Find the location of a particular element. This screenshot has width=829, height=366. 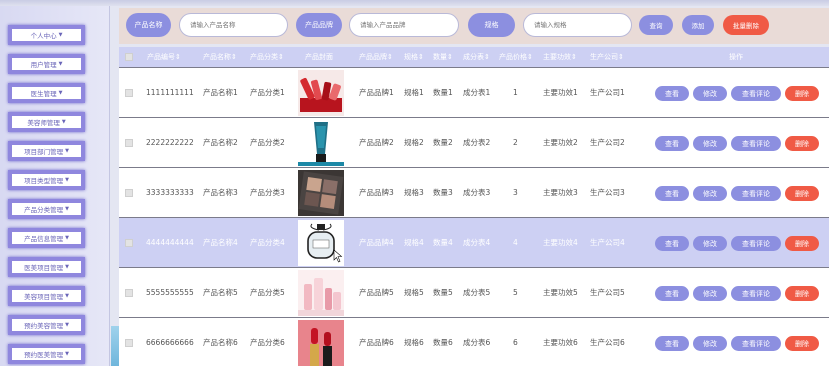

product-effect: 主要功效4 is located at coordinates (560, 242).